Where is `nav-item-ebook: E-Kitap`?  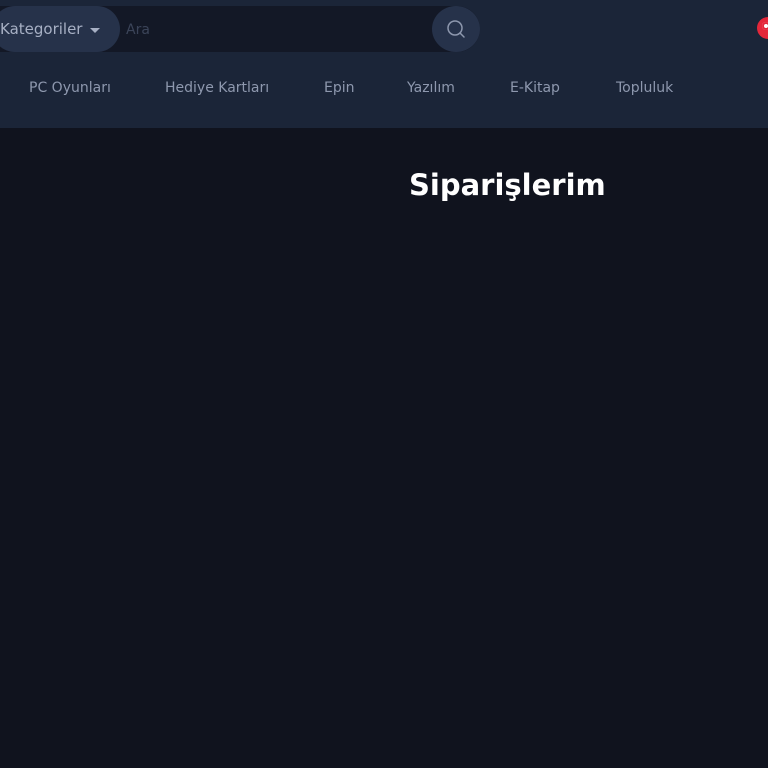
nav-item-ebook: E-Kitap is located at coordinates (535, 88).